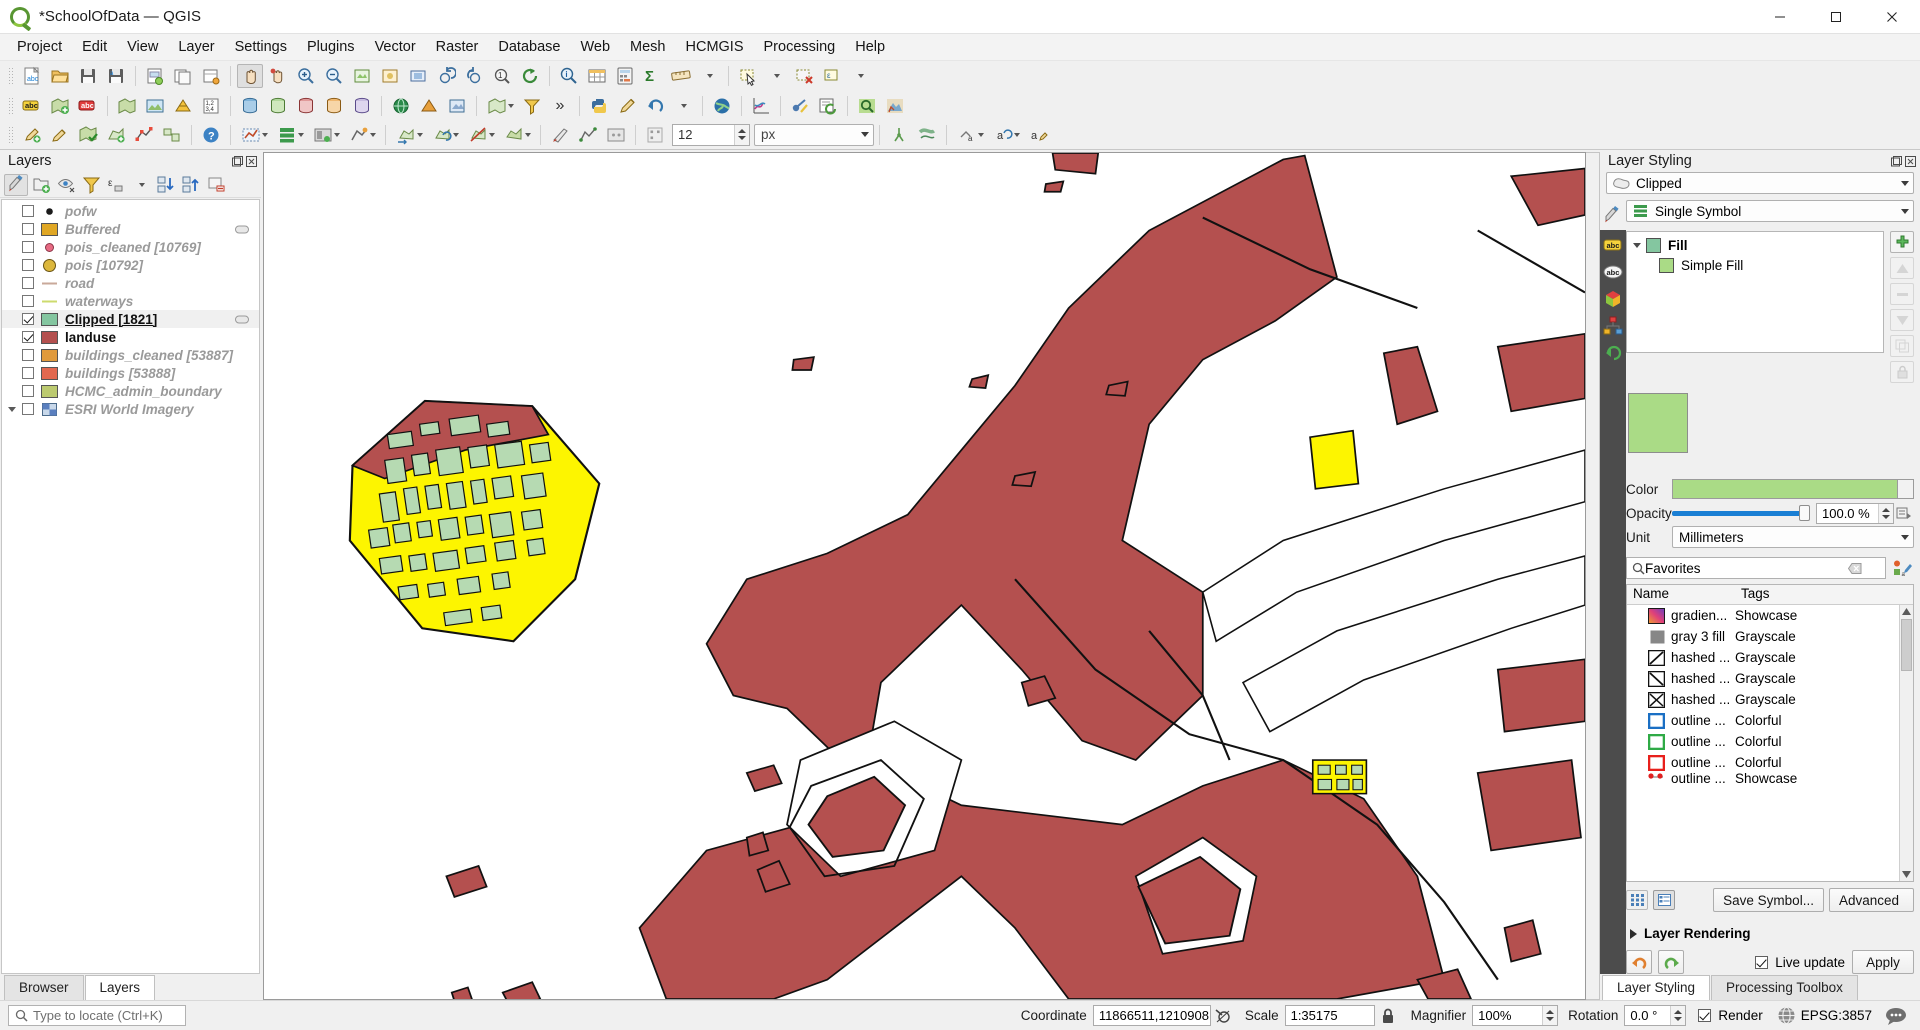  I want to click on minimize-button, so click(1780, 17).